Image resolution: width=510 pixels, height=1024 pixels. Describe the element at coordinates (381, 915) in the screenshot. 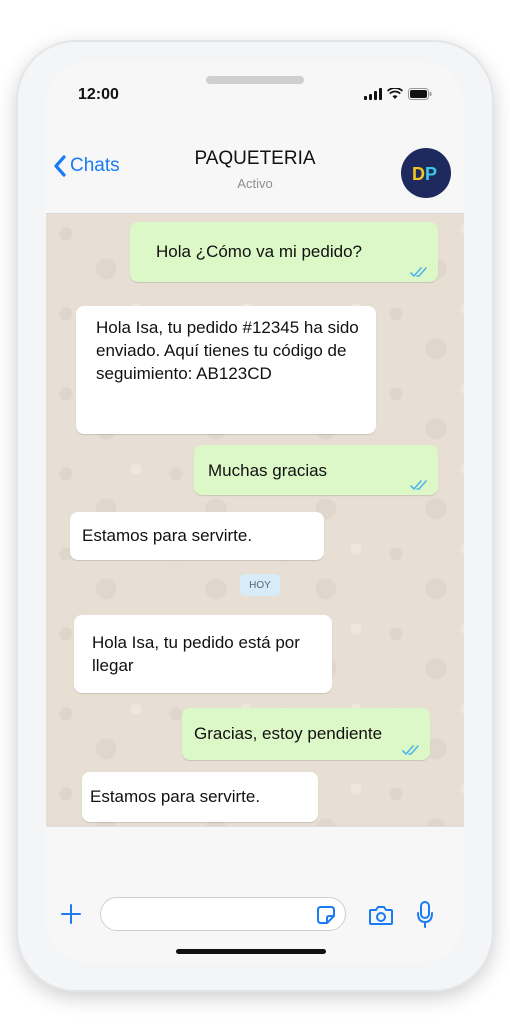

I see `camera-icon` at that location.